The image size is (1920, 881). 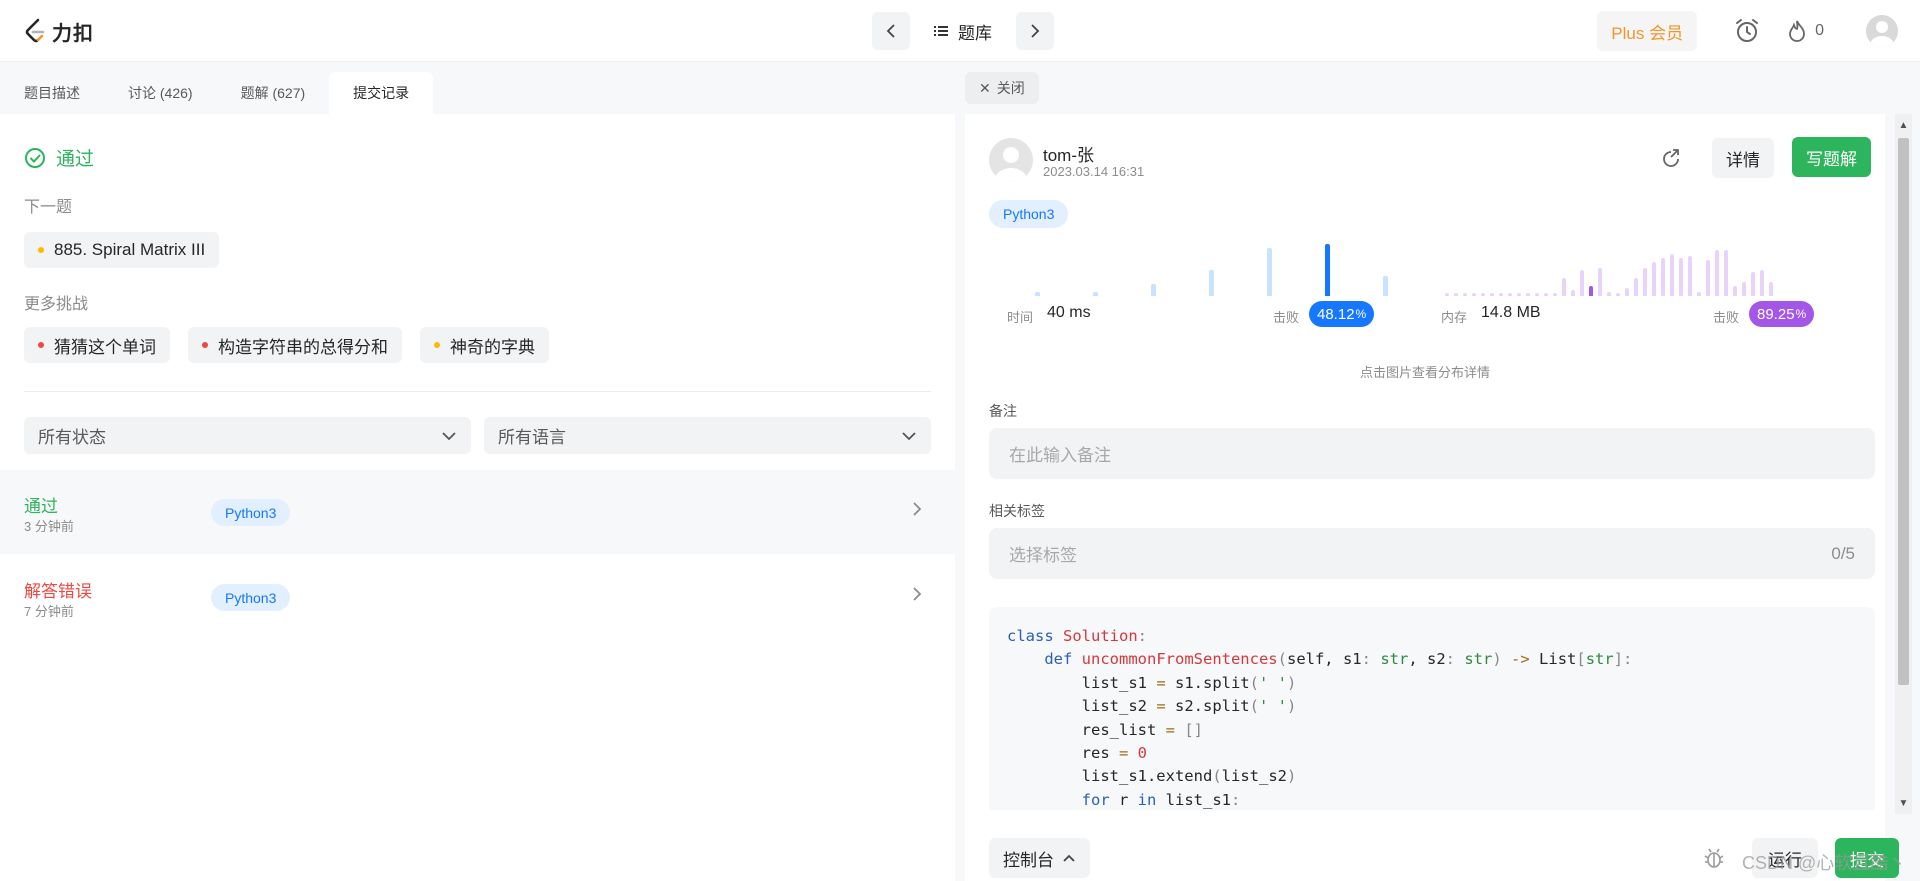 What do you see at coordinates (75, 159) in the screenshot?
I see `accepted-status-label: 通过` at bounding box center [75, 159].